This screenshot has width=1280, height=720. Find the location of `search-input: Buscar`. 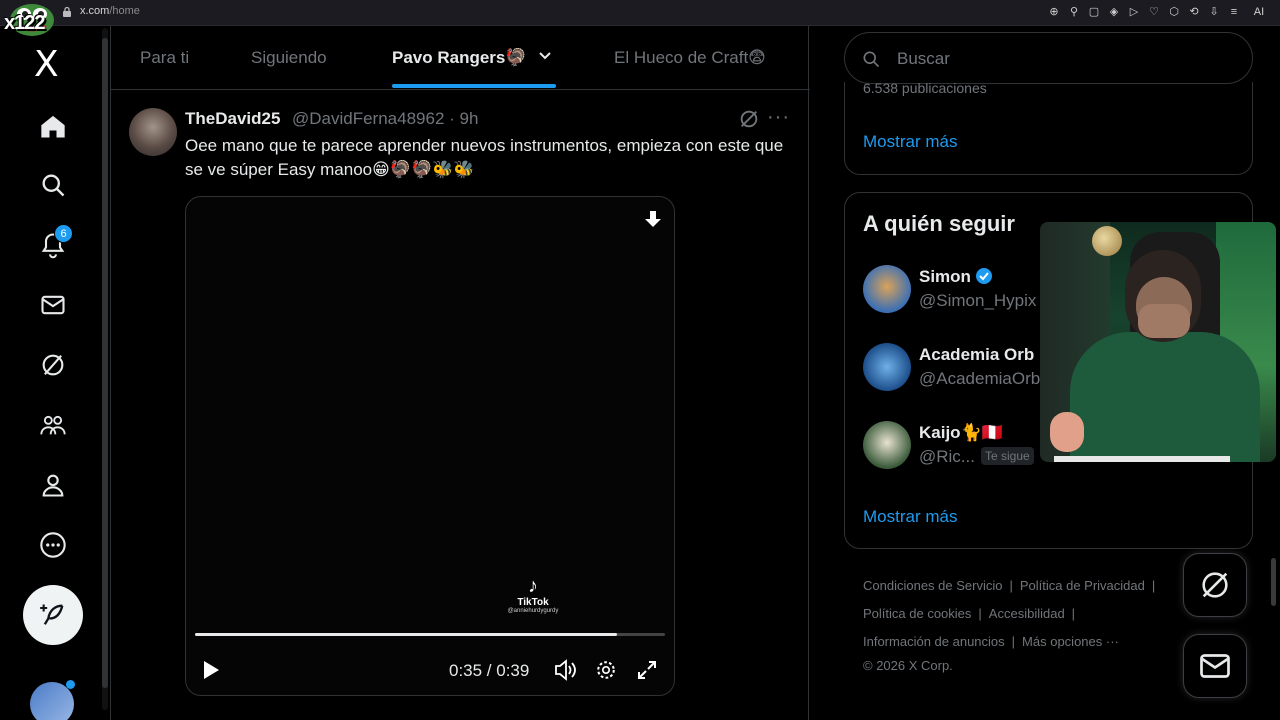

search-input: Buscar is located at coordinates (1048, 58).